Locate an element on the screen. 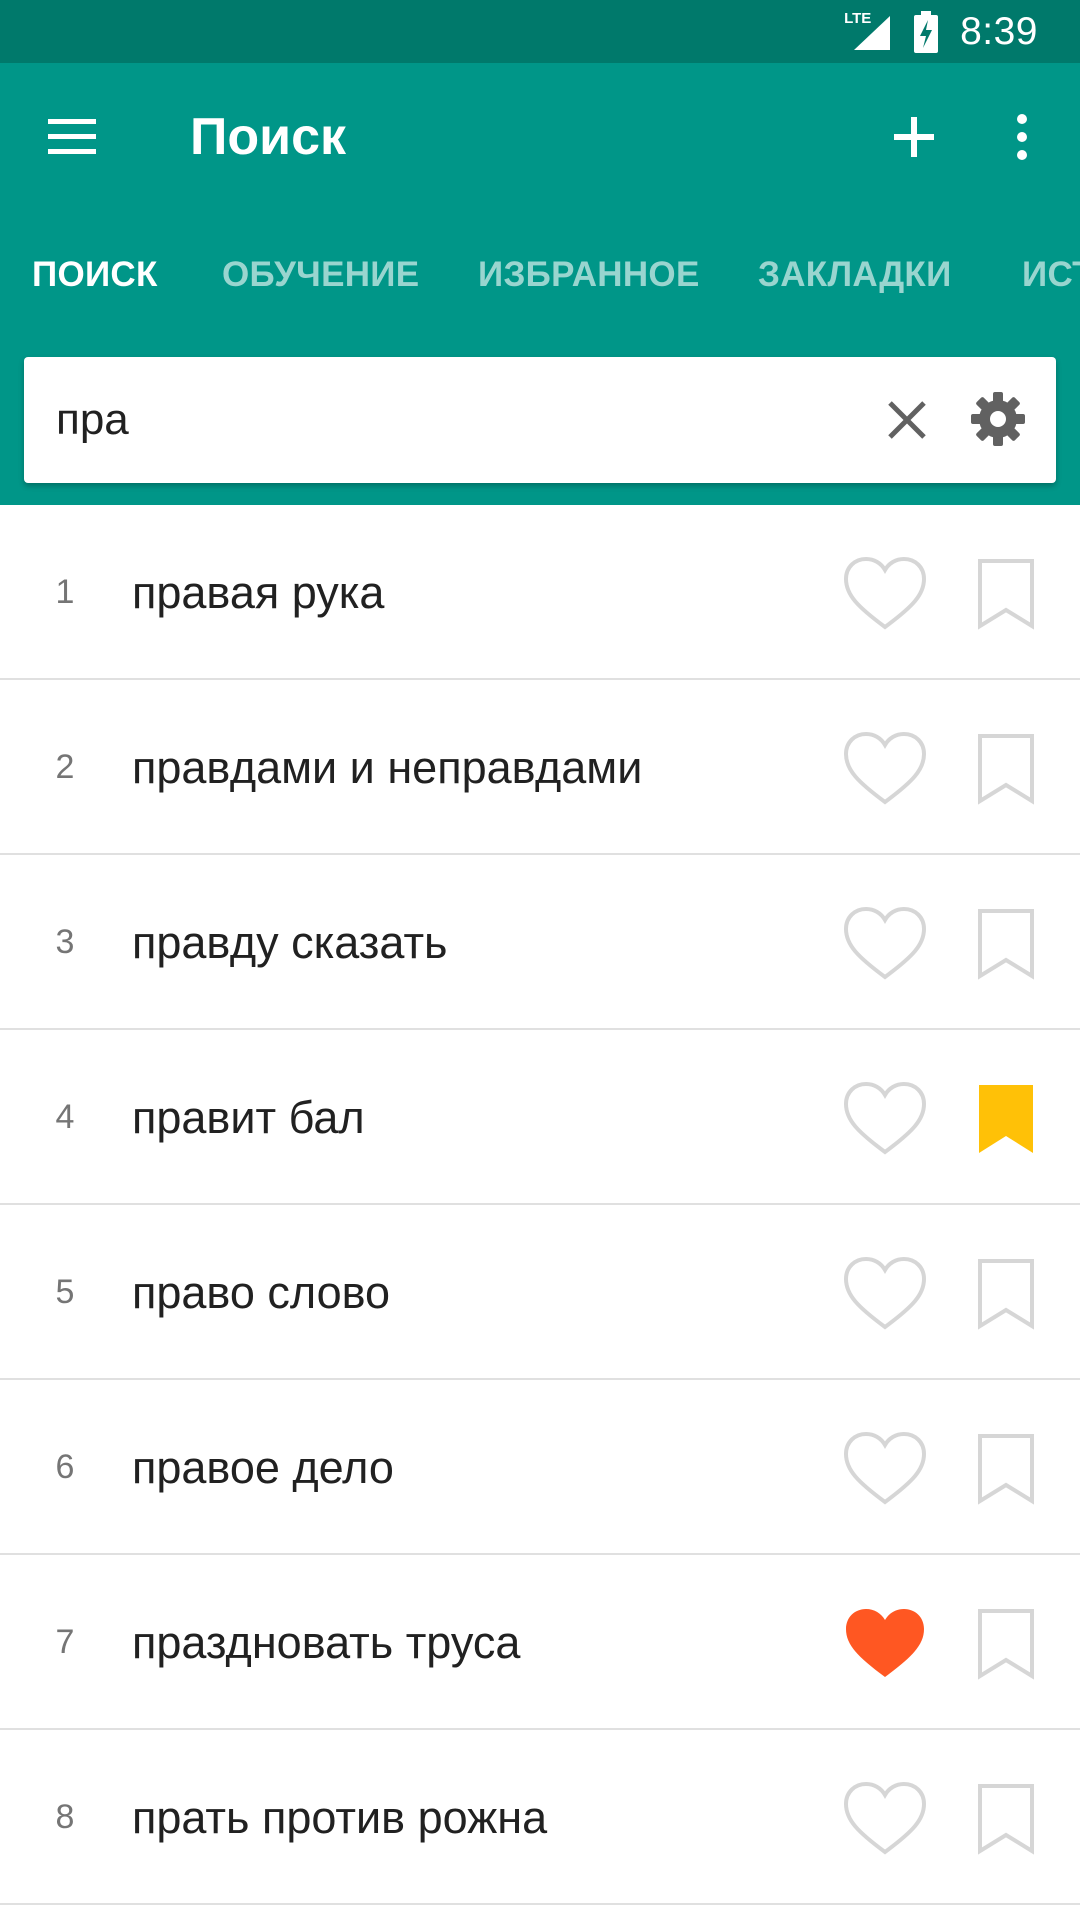 The width and height of the screenshot is (1080, 1920). plus-icon is located at coordinates (914, 137).